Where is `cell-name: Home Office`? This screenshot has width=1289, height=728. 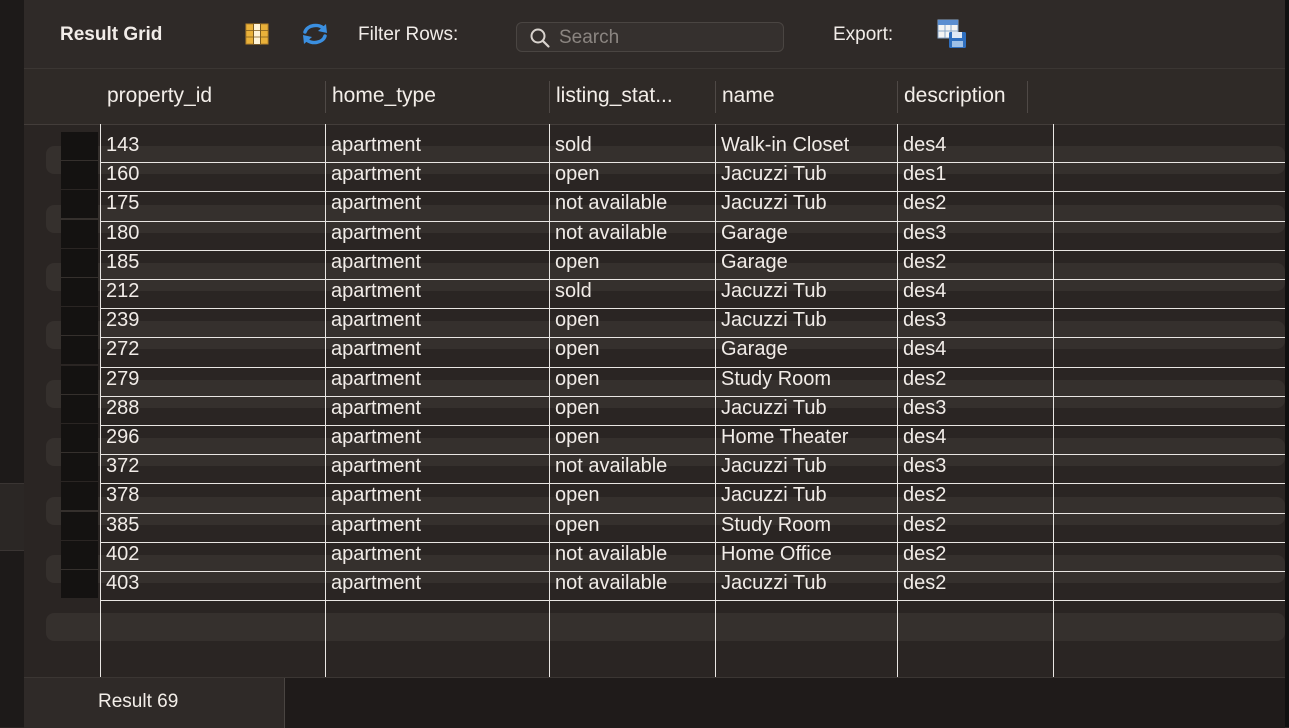 cell-name: Home Office is located at coordinates (806, 556).